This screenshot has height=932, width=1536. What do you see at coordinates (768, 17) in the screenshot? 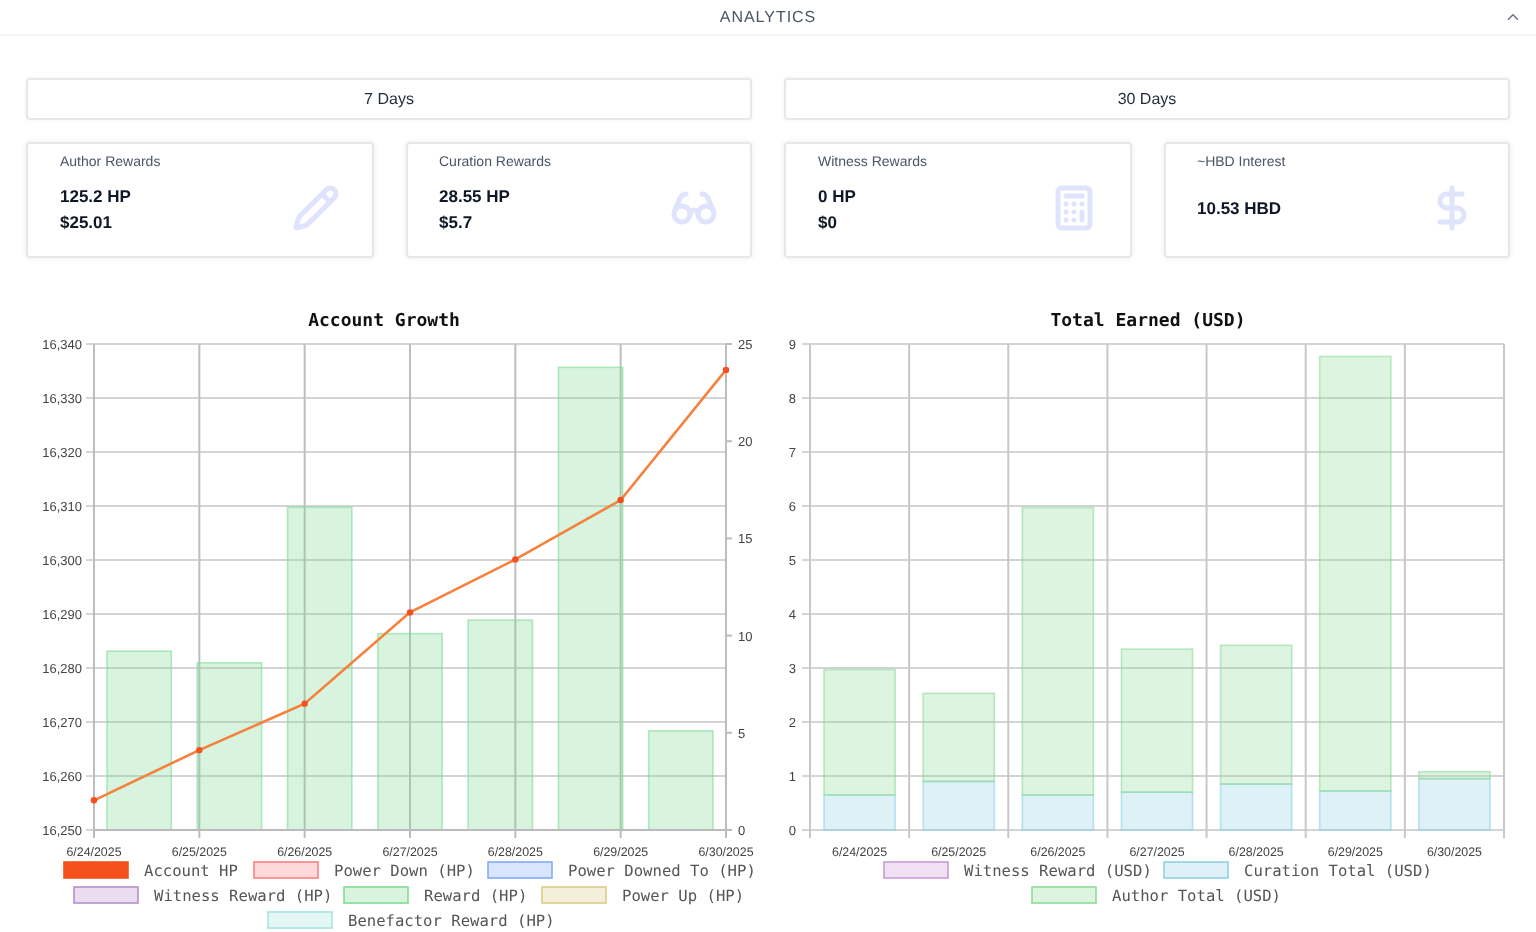
I see `section-title: ANALYTICS` at bounding box center [768, 17].